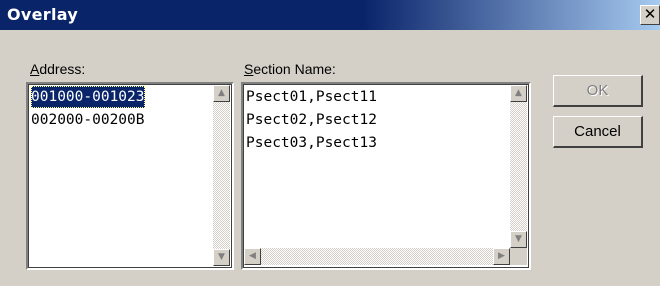 The image size is (660, 286). I want to click on scrollbar-corner, so click(518, 256).